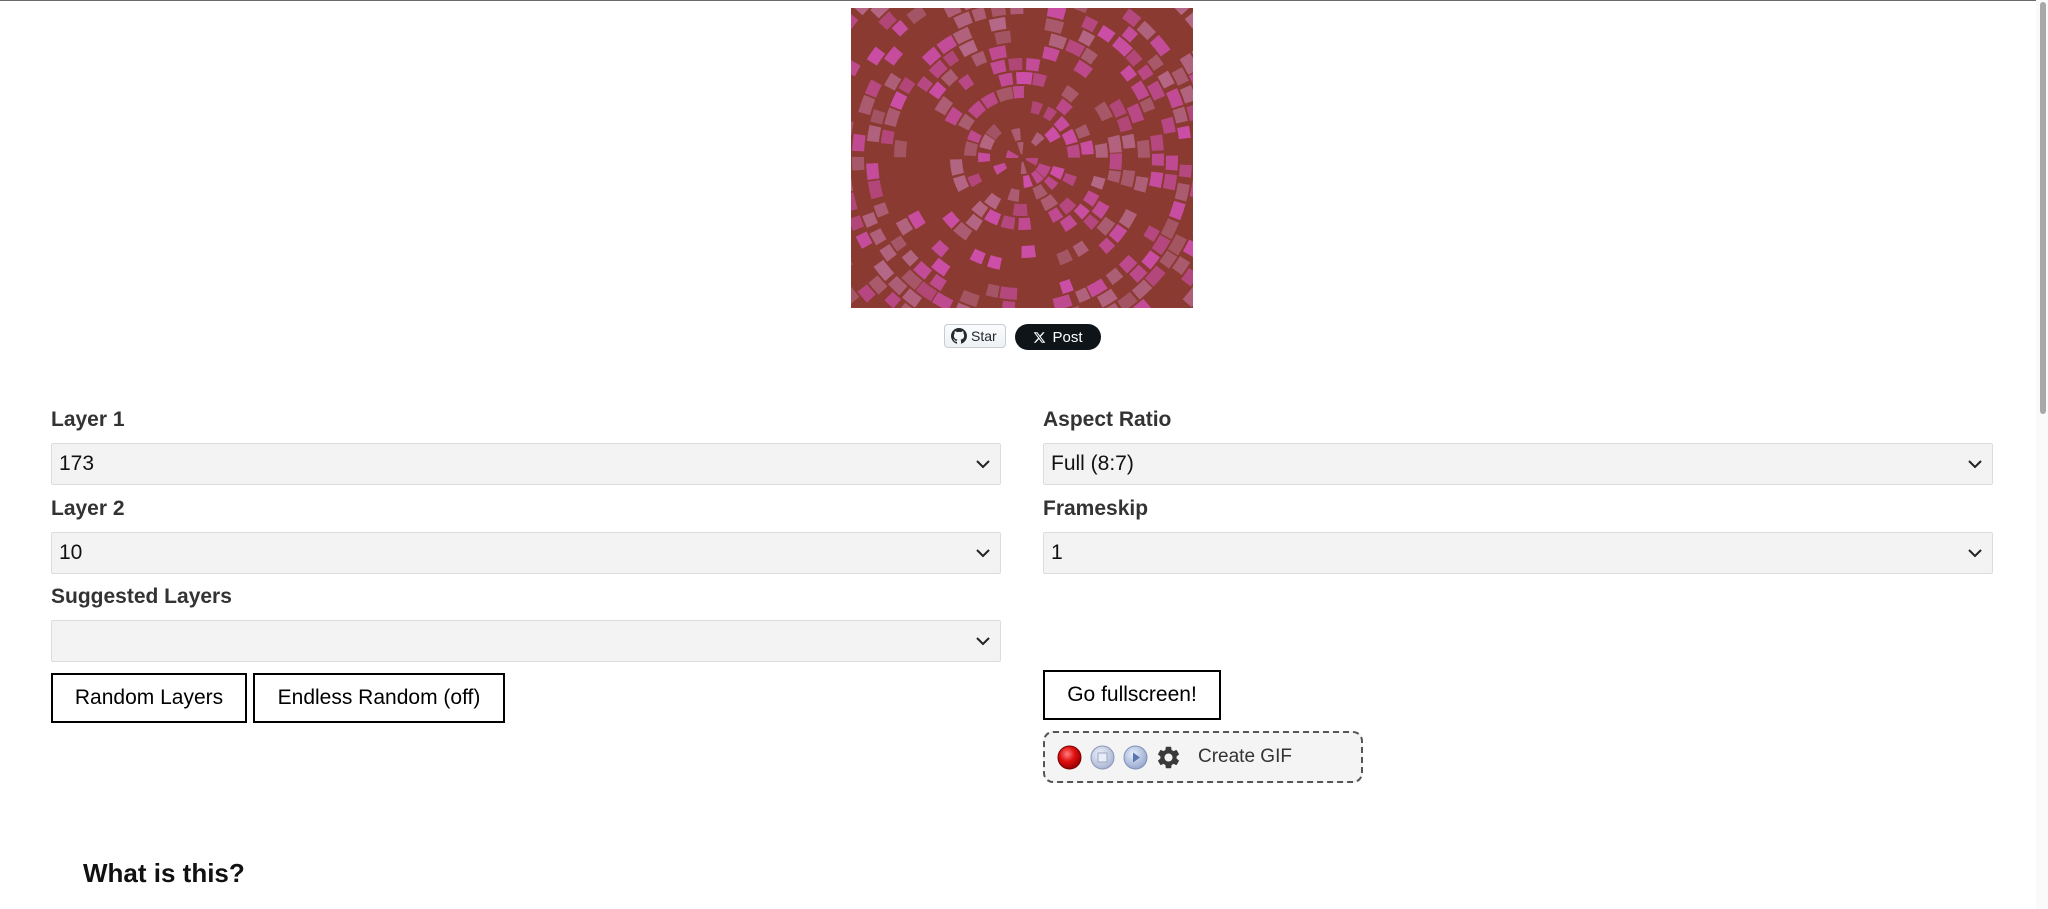 Image resolution: width=2048 pixels, height=909 pixels. I want to click on github-icon, so click(959, 336).